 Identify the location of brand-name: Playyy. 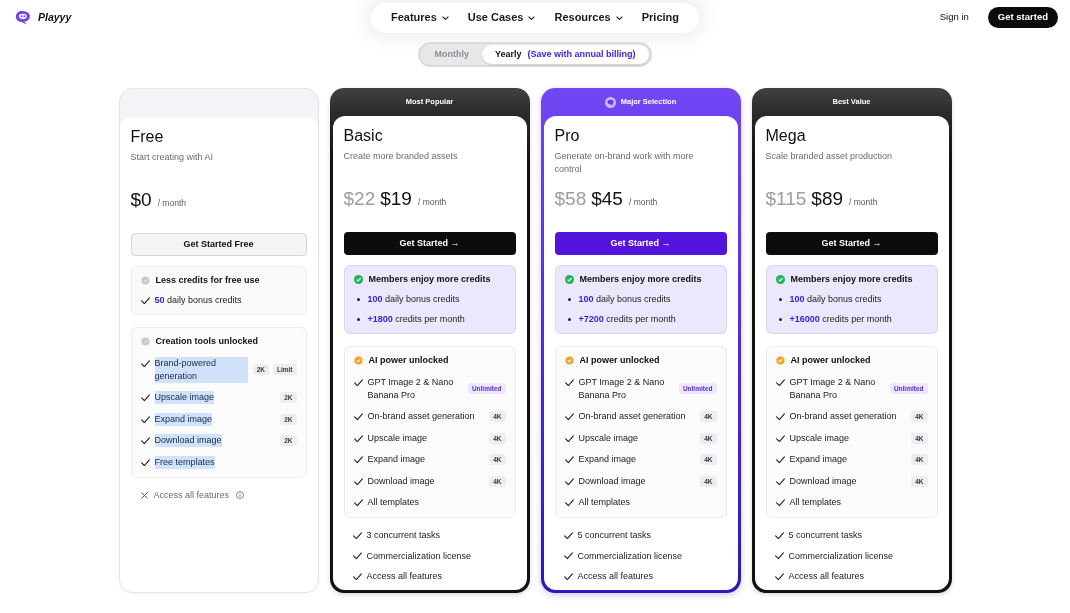
(55, 17).